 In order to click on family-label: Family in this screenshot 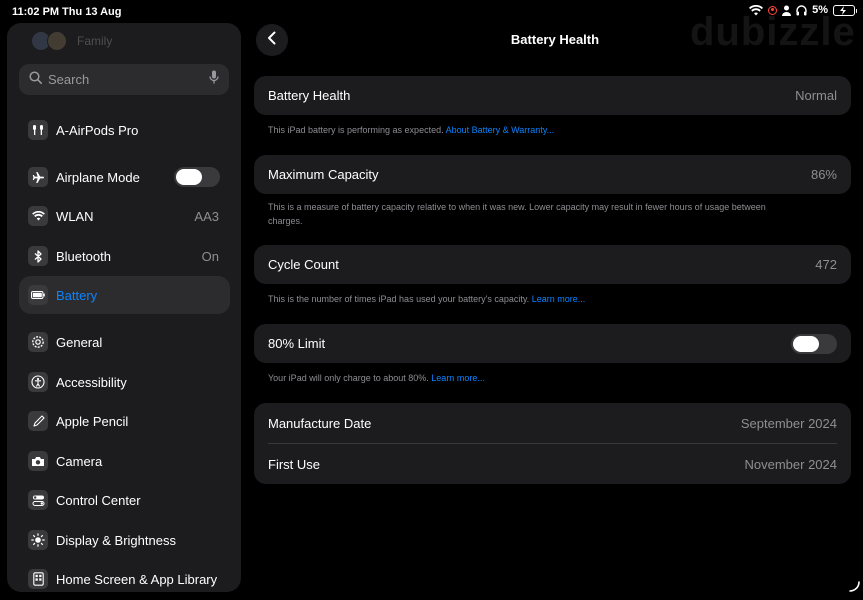, I will do `click(95, 41)`.